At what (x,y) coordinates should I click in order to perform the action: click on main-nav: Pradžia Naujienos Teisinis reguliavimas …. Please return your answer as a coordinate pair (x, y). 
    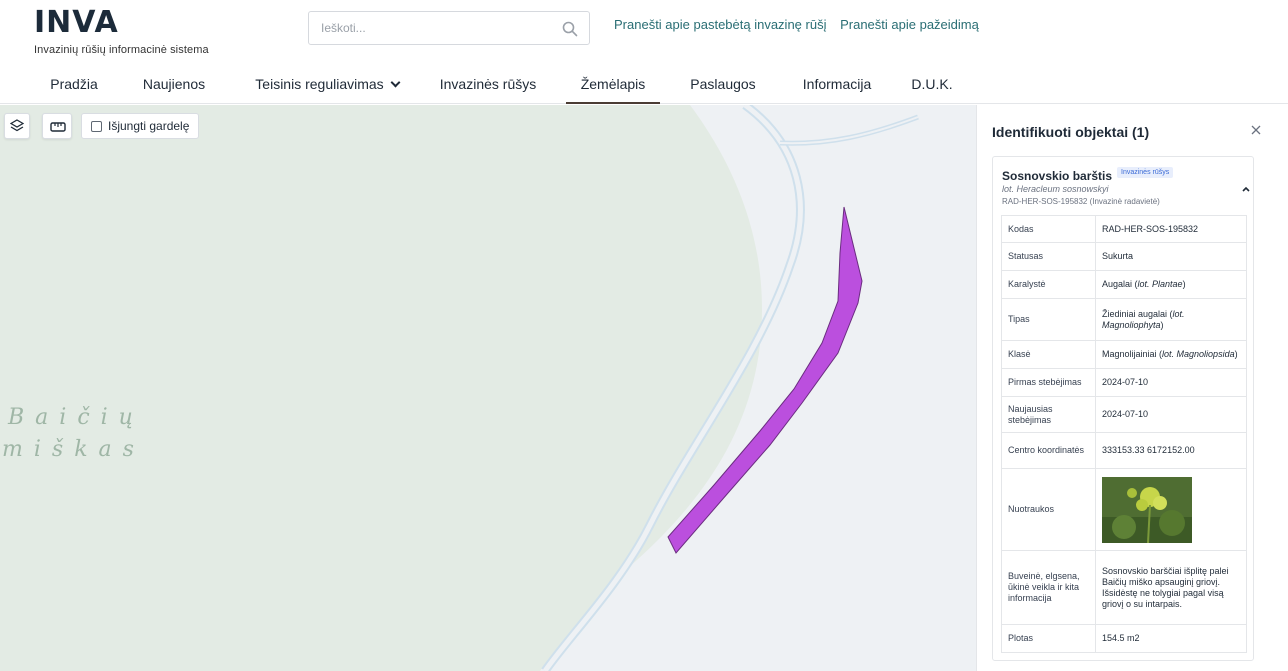
    Looking at the image, I should click on (644, 87).